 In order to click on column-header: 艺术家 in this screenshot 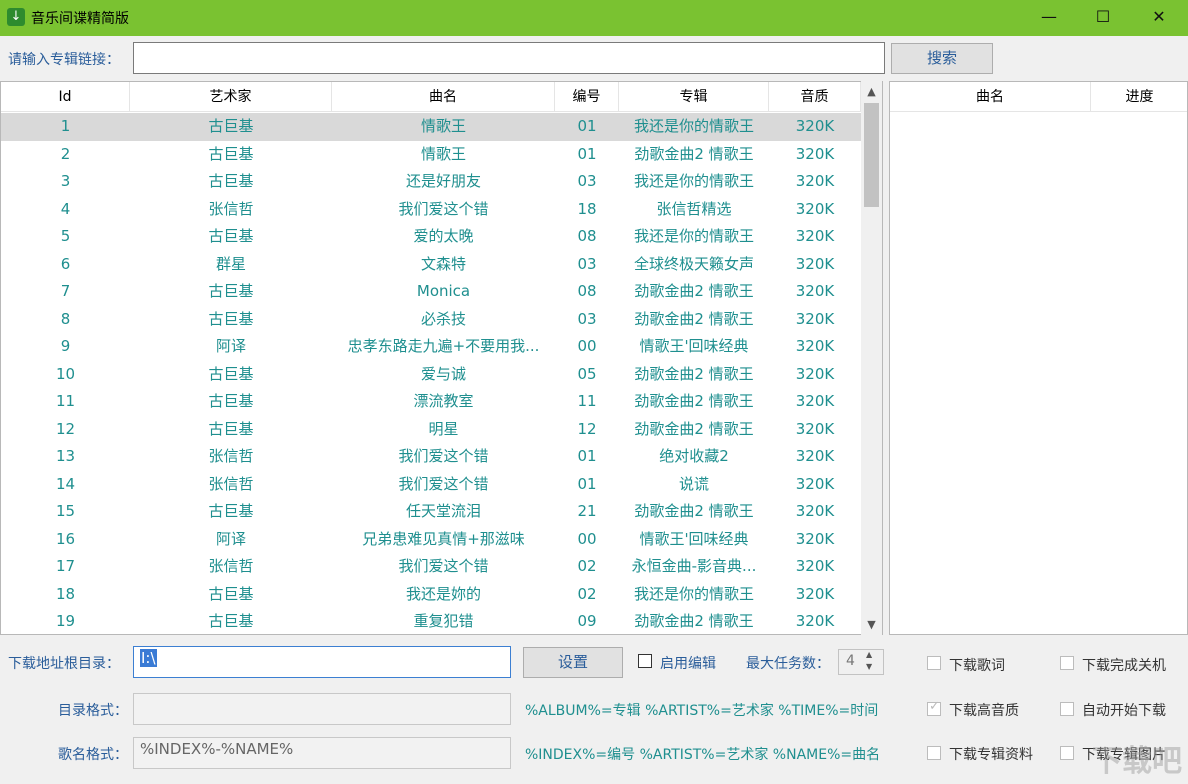, I will do `click(231, 97)`.